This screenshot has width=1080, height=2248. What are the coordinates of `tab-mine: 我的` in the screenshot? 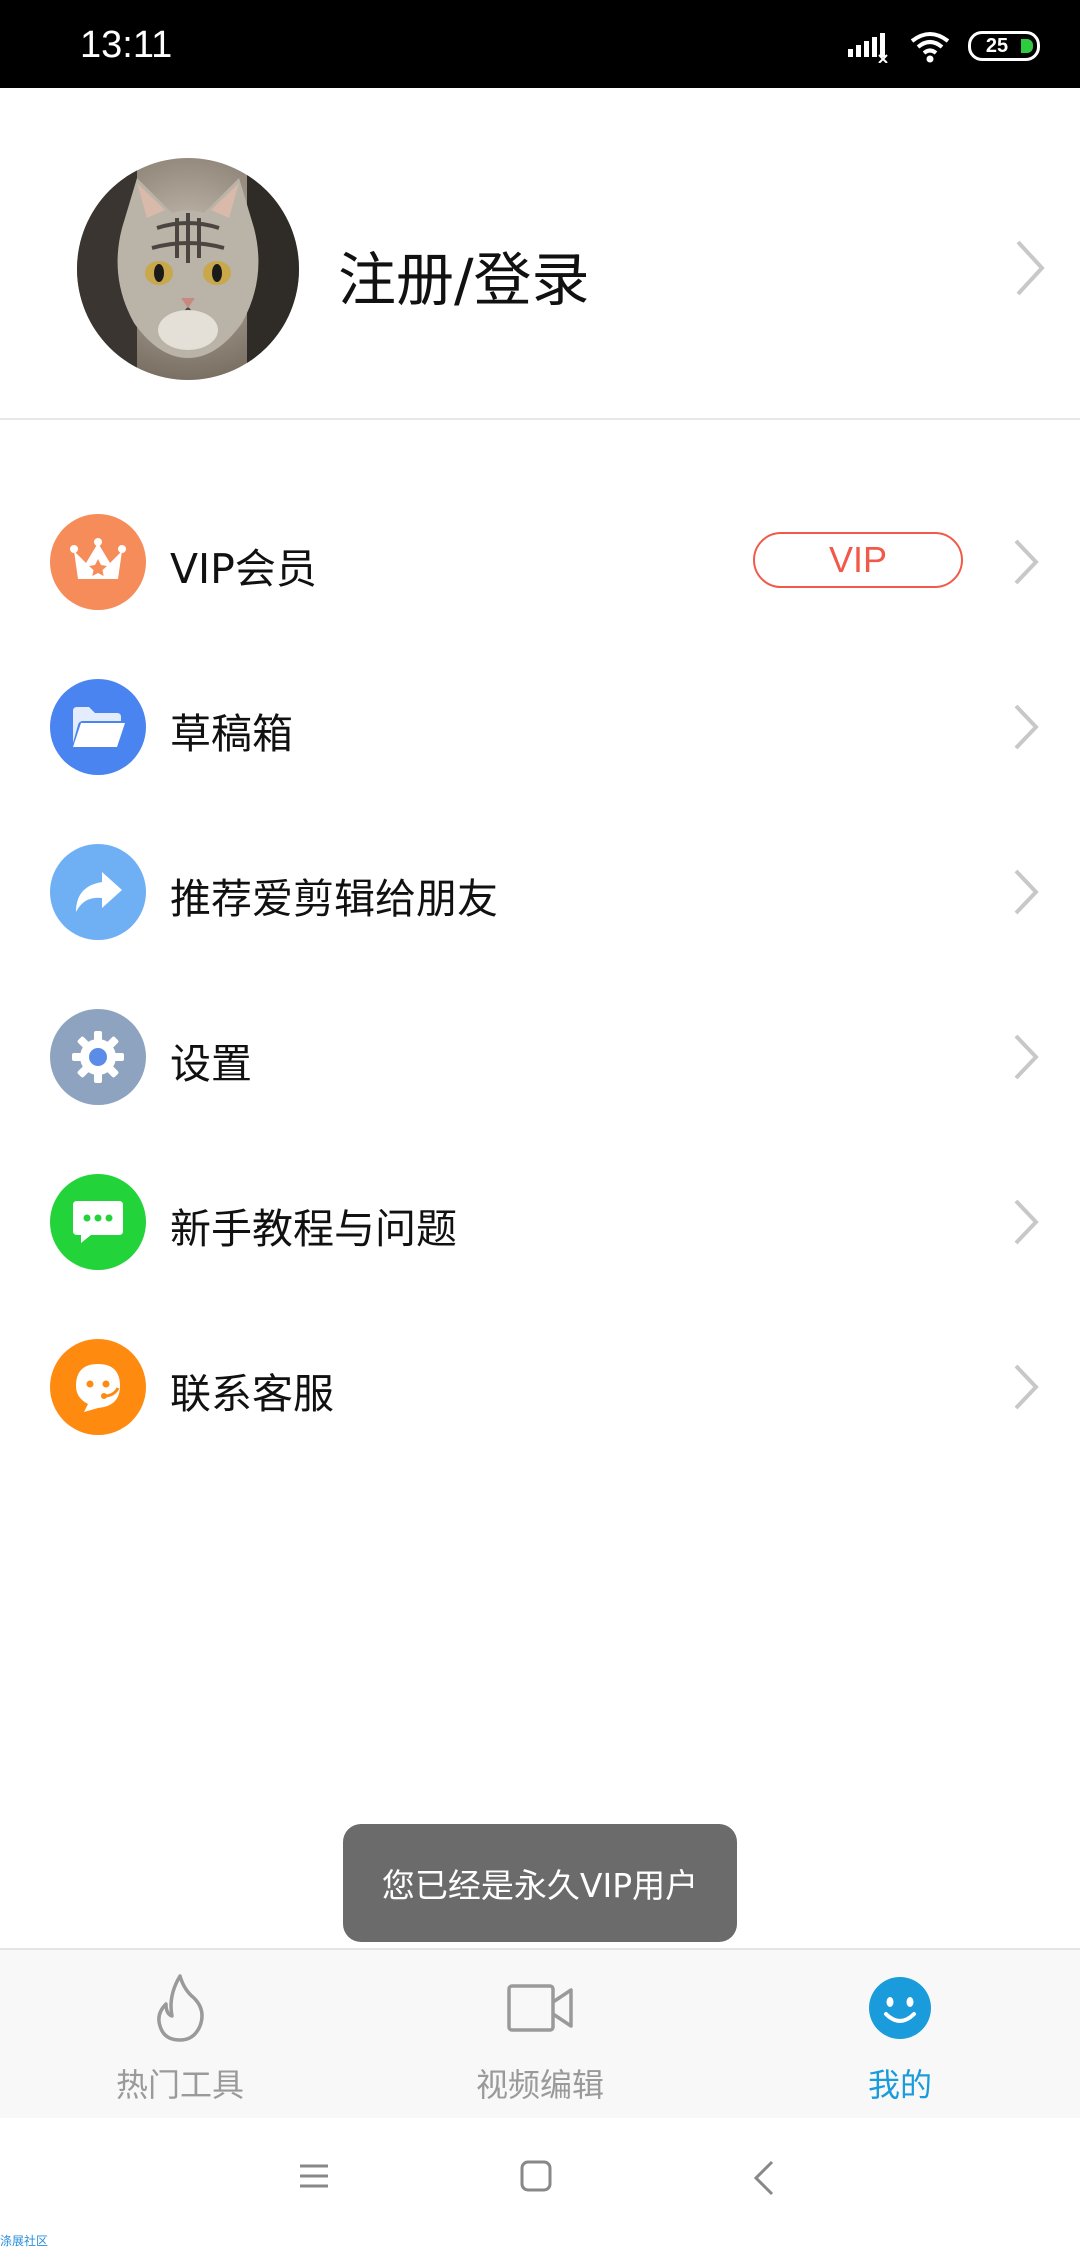 It's located at (900, 2035).